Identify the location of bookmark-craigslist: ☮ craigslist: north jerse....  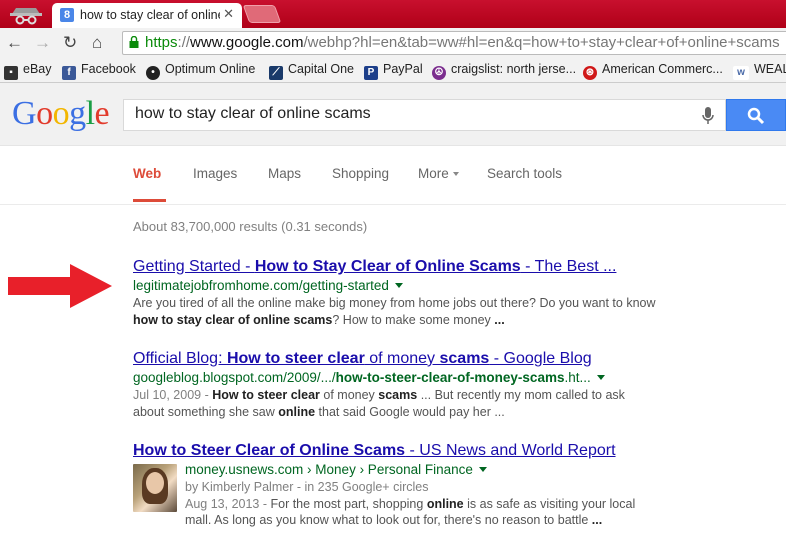
(504, 71).